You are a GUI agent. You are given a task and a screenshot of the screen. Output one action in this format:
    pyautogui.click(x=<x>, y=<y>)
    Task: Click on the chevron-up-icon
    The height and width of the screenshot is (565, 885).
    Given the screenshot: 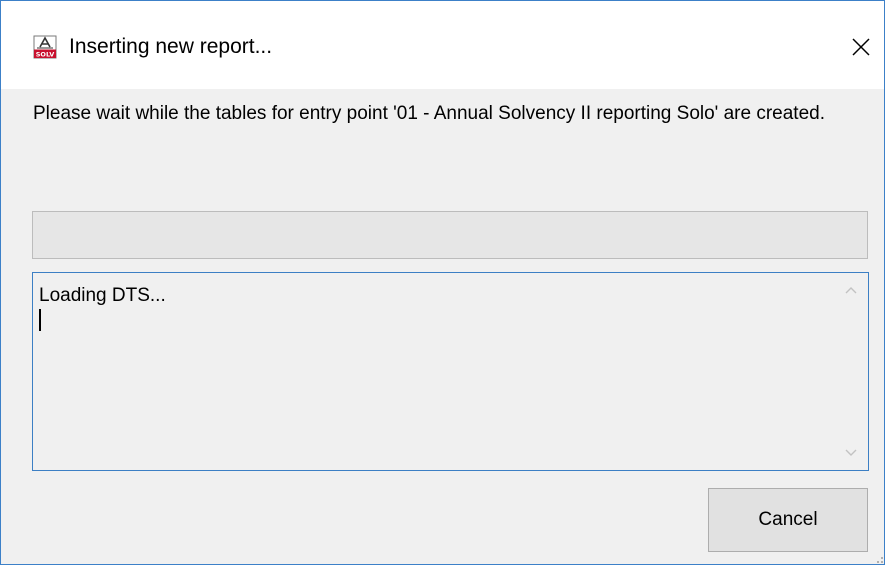 What is the action you would take?
    pyautogui.click(x=851, y=290)
    